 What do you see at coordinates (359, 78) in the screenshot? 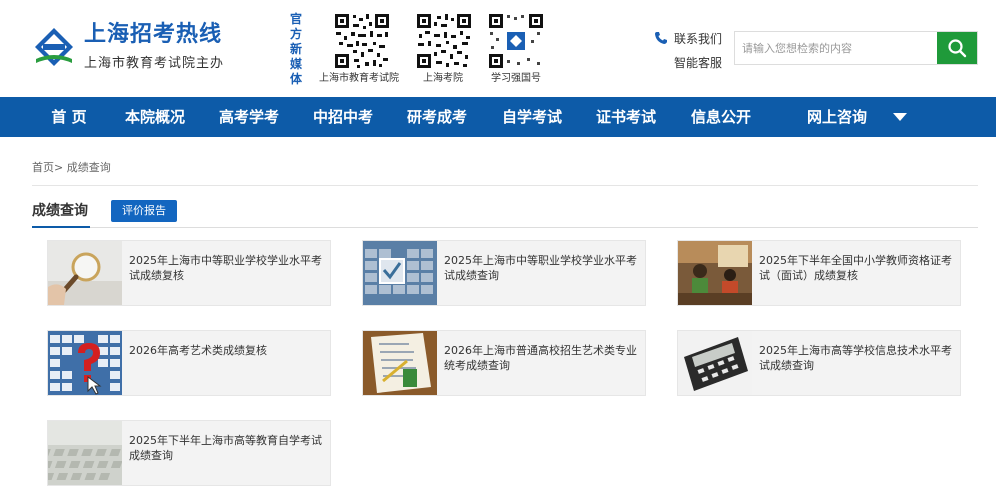
I see `qr-caption: 上海市教育考试院` at bounding box center [359, 78].